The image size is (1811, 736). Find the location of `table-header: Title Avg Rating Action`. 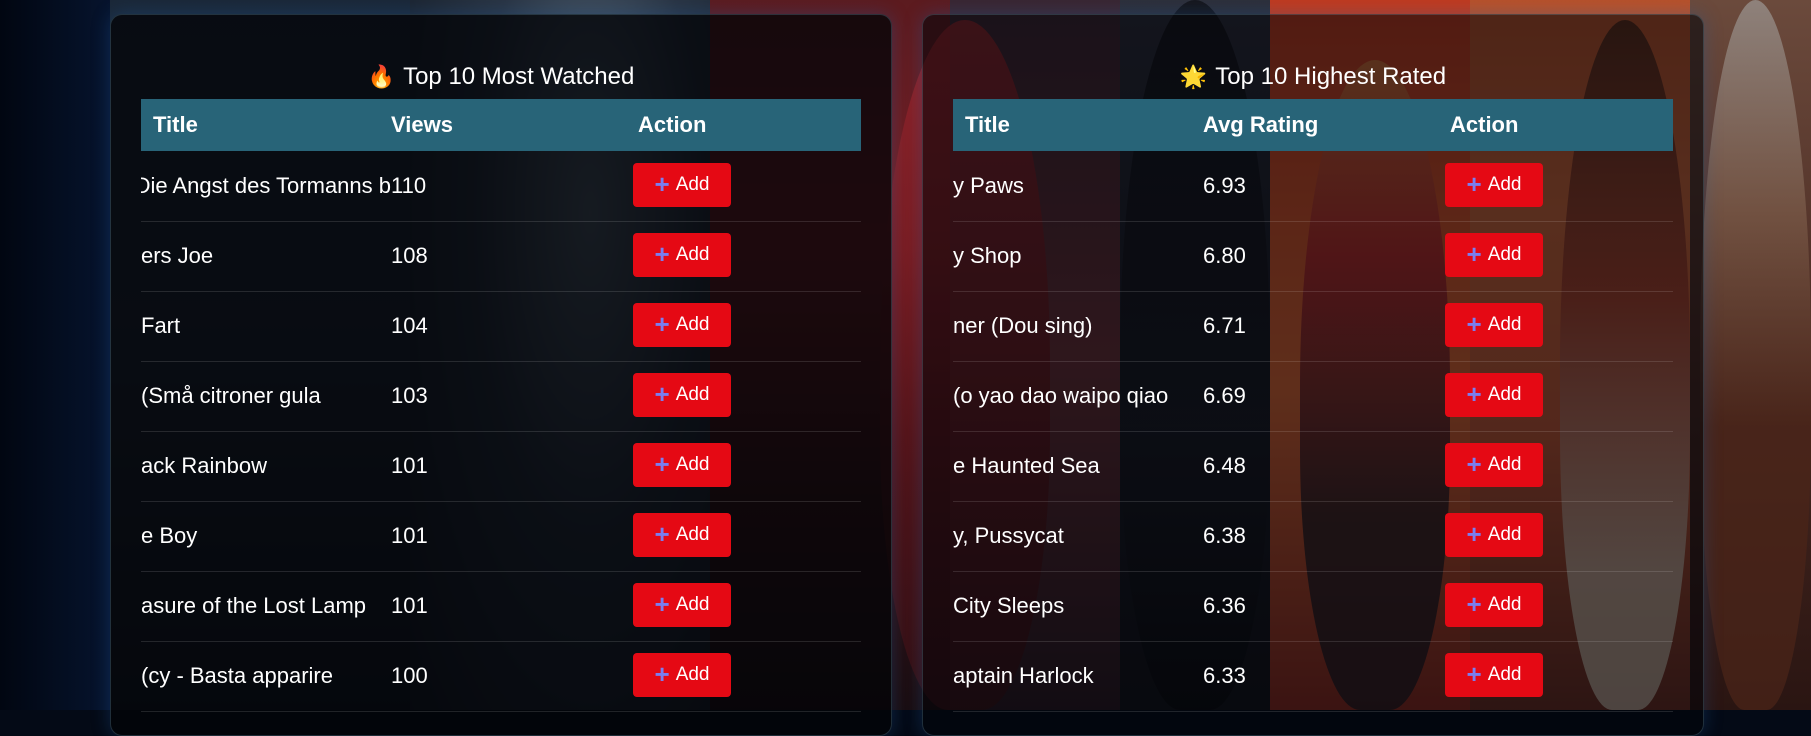

table-header: Title Avg Rating Action is located at coordinates (1313, 125).